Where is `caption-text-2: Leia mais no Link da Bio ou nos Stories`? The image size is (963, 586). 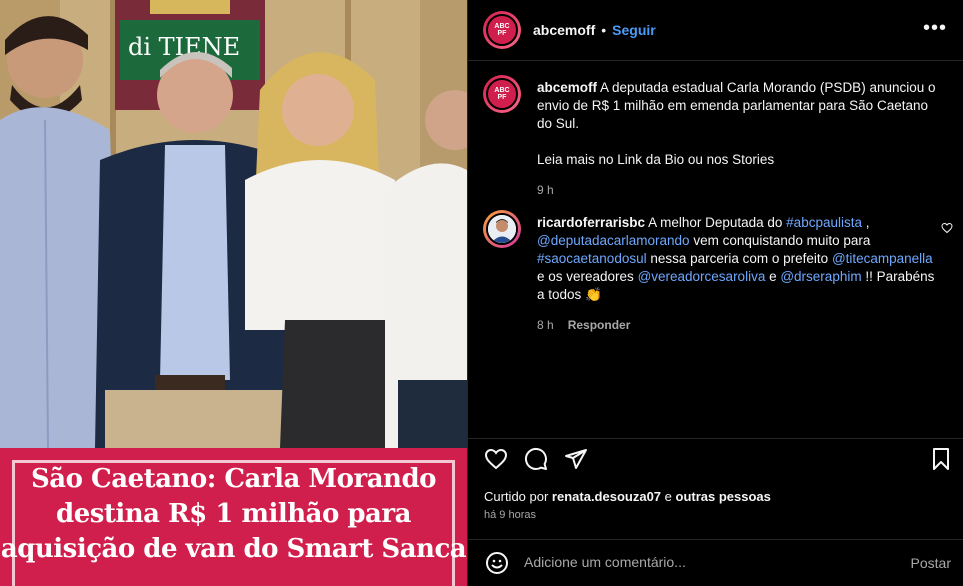
caption-text-2: Leia mais no Link da Bio ou nos Stories is located at coordinates (656, 159).